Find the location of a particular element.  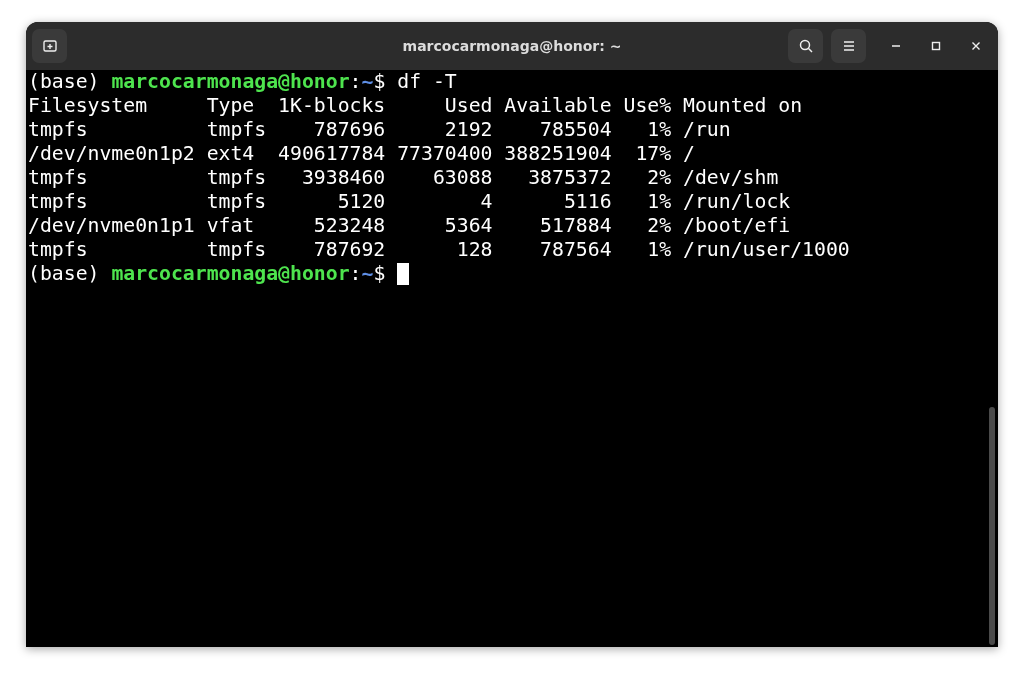

search-icon is located at coordinates (805, 46).